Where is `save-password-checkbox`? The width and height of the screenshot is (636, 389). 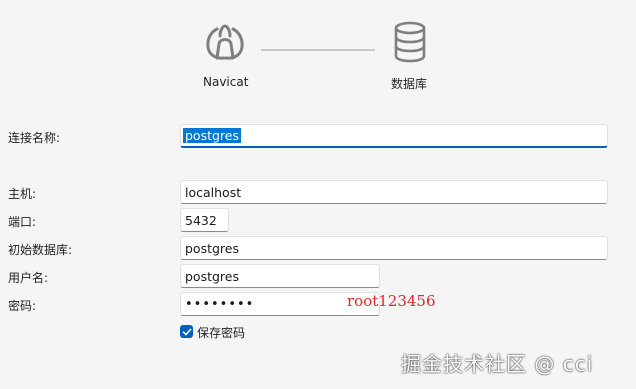 save-password-checkbox is located at coordinates (186, 331).